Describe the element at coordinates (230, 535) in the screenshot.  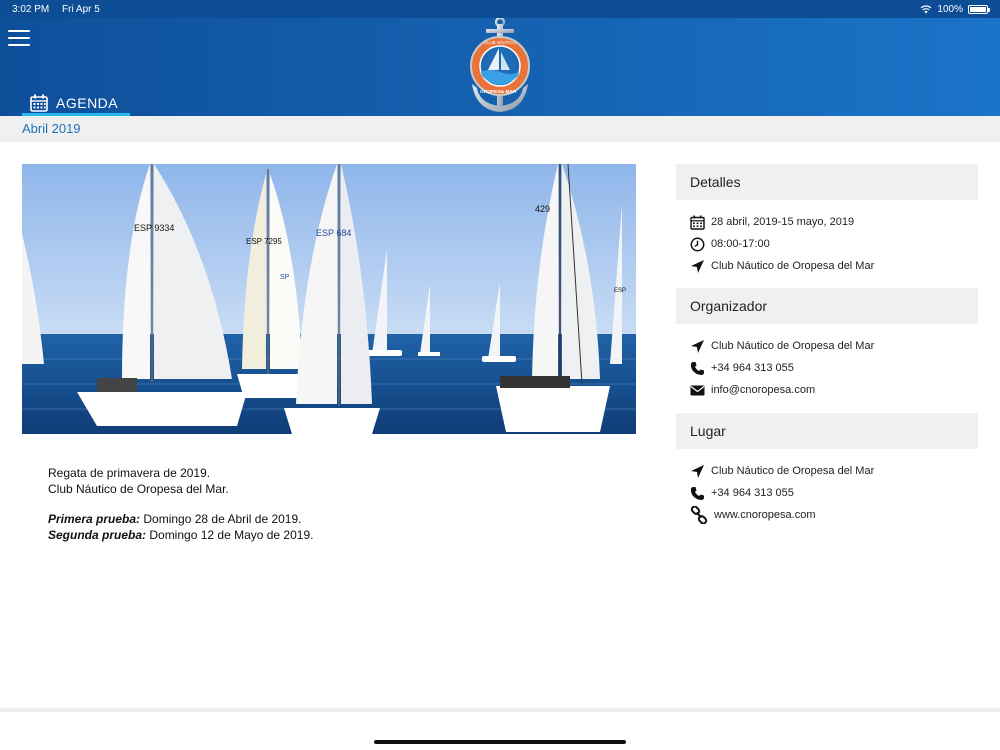
I see `second-test-value: Domingo 12 de Mayo de 2019.` at that location.